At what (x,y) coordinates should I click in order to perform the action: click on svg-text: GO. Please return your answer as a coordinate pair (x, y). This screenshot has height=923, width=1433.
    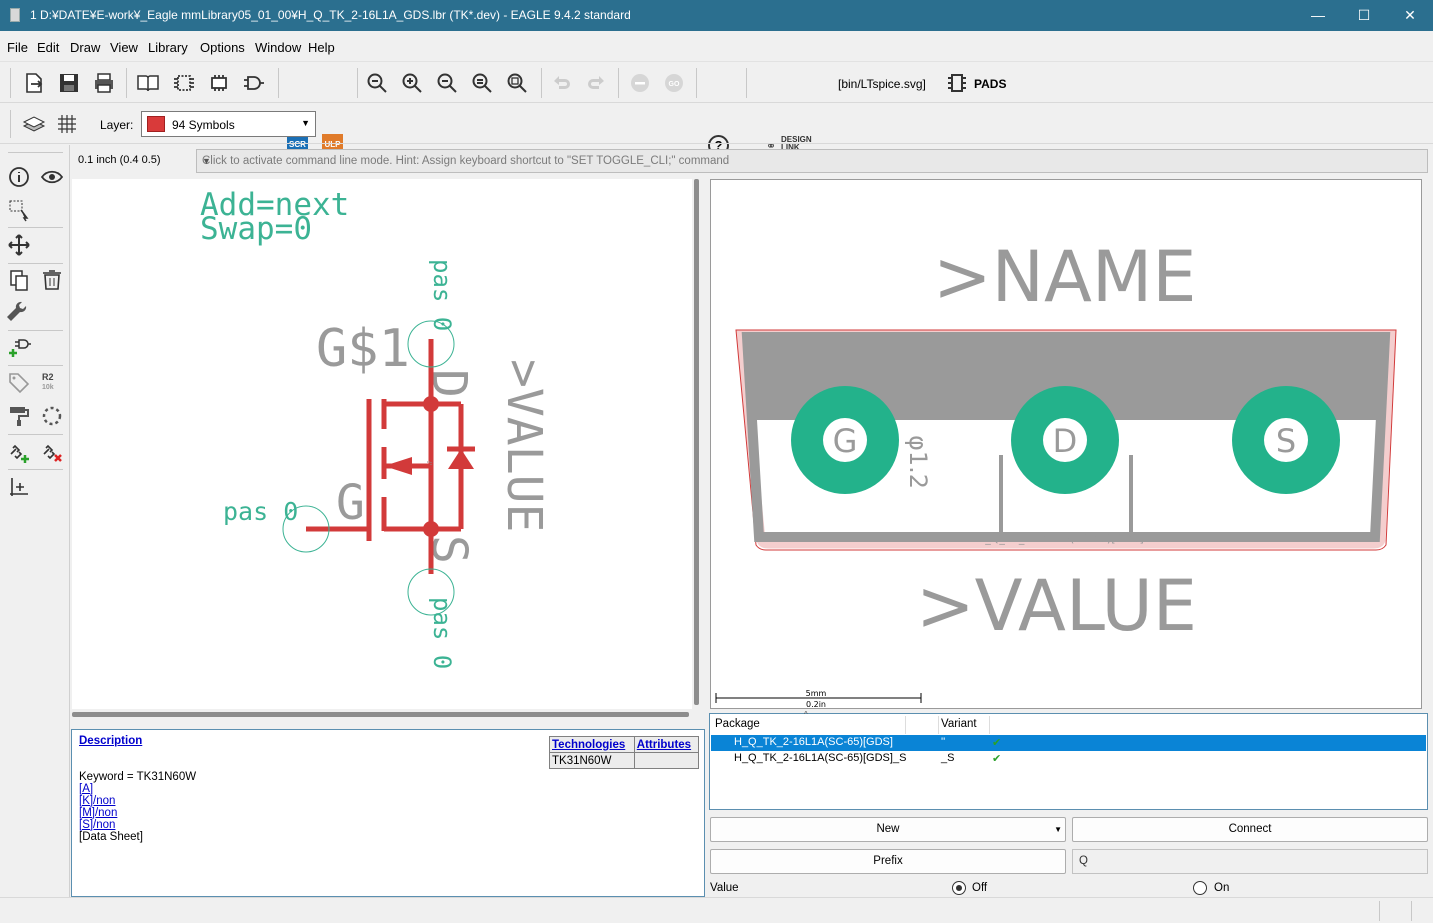
    Looking at the image, I should click on (674, 84).